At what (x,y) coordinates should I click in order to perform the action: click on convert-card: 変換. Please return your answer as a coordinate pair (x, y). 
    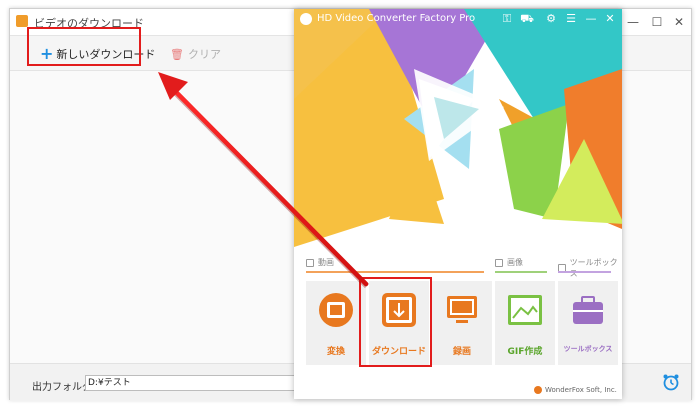
    Looking at the image, I should click on (336, 323).